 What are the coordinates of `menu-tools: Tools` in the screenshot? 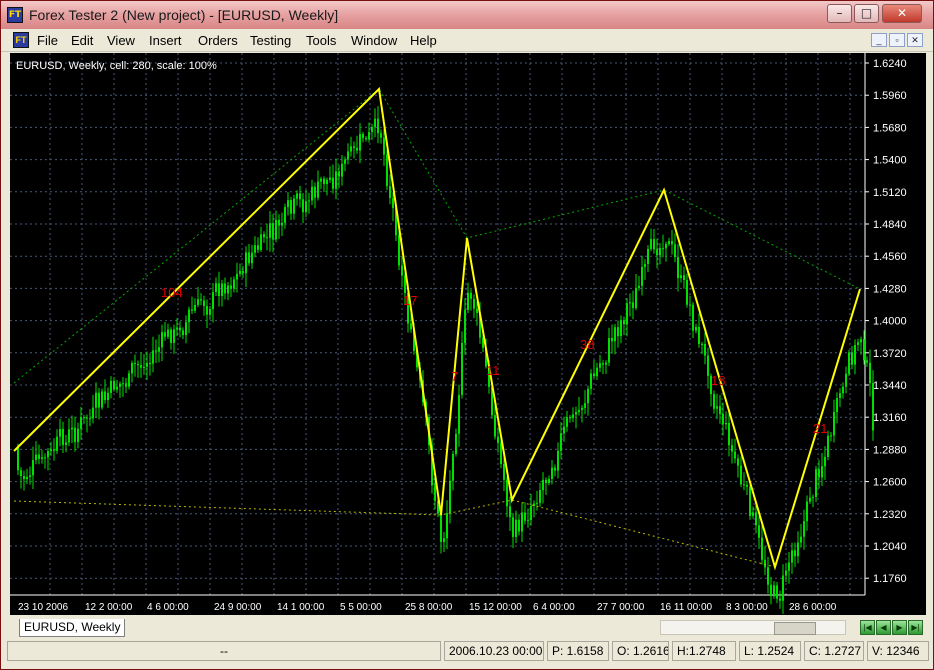 It's located at (321, 40).